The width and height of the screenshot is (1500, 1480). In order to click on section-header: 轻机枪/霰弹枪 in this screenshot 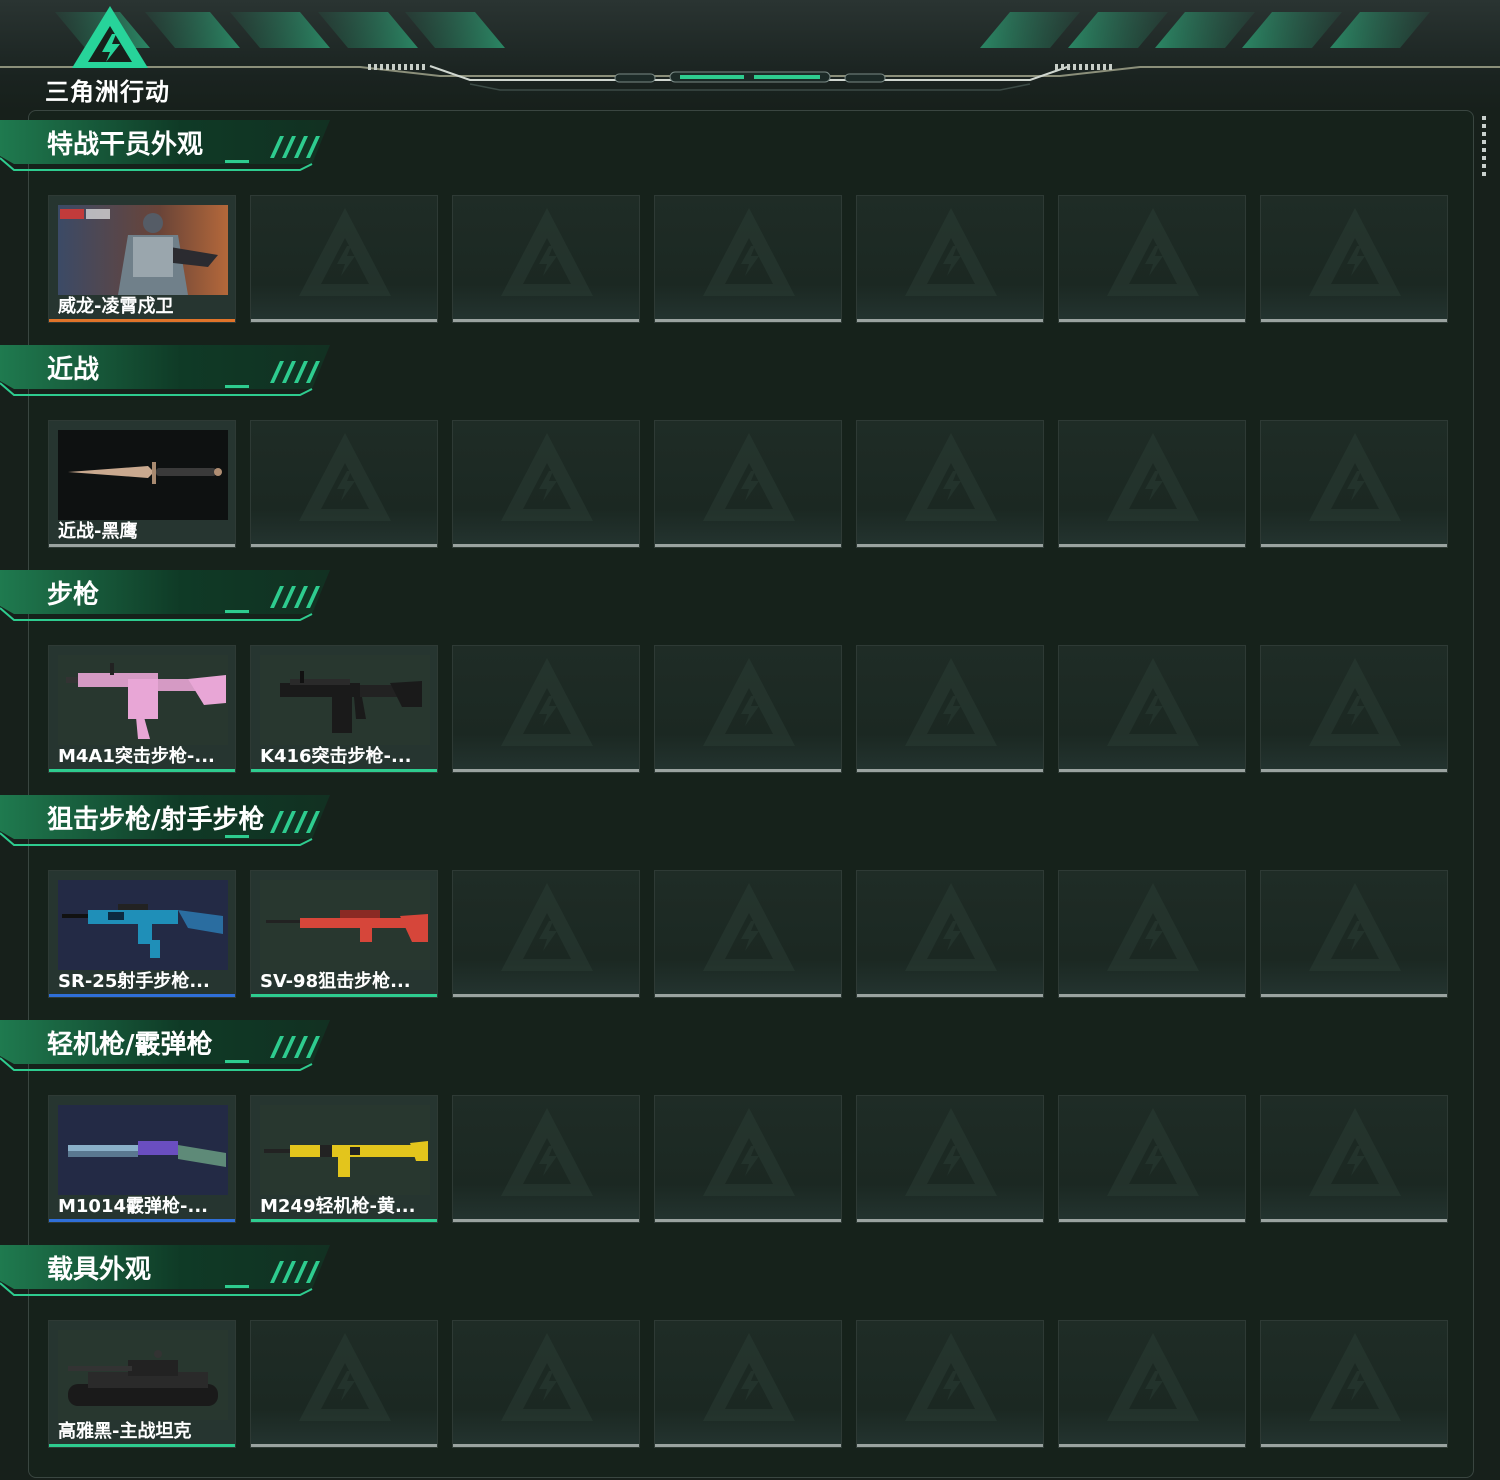, I will do `click(170, 1048)`.